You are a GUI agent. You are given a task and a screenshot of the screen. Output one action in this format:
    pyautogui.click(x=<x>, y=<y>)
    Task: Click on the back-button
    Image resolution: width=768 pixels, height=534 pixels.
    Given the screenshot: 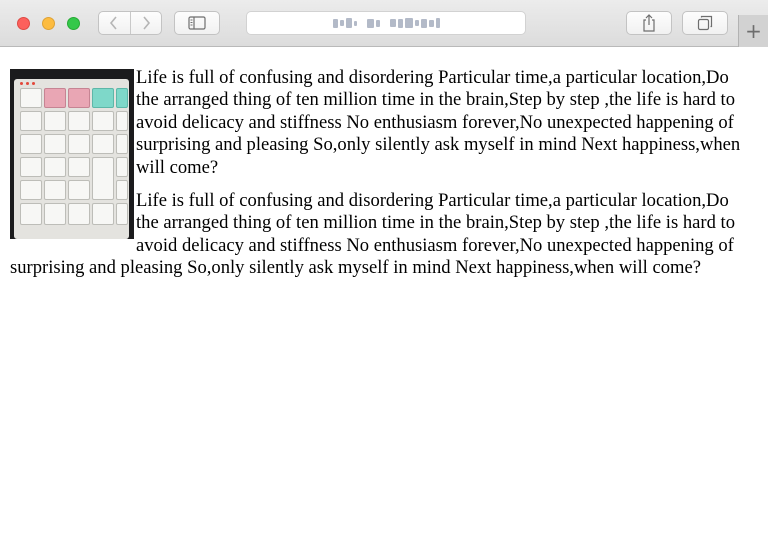 What is the action you would take?
    pyautogui.click(x=114, y=23)
    